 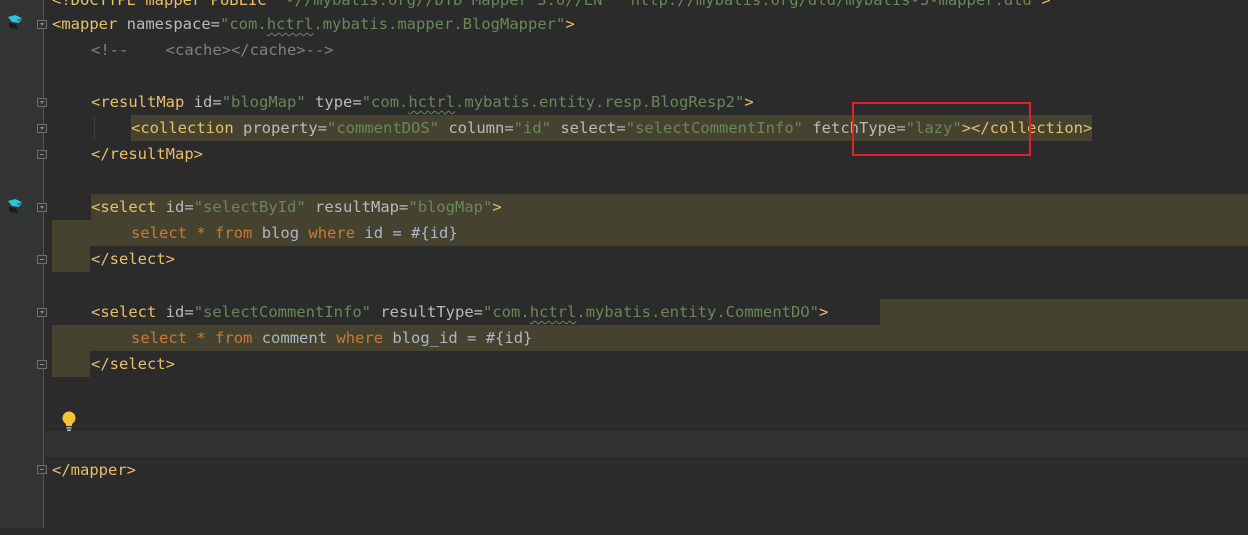 What do you see at coordinates (933, 128) in the screenshot?
I see `collection-fetchtype-value: "lazy"` at bounding box center [933, 128].